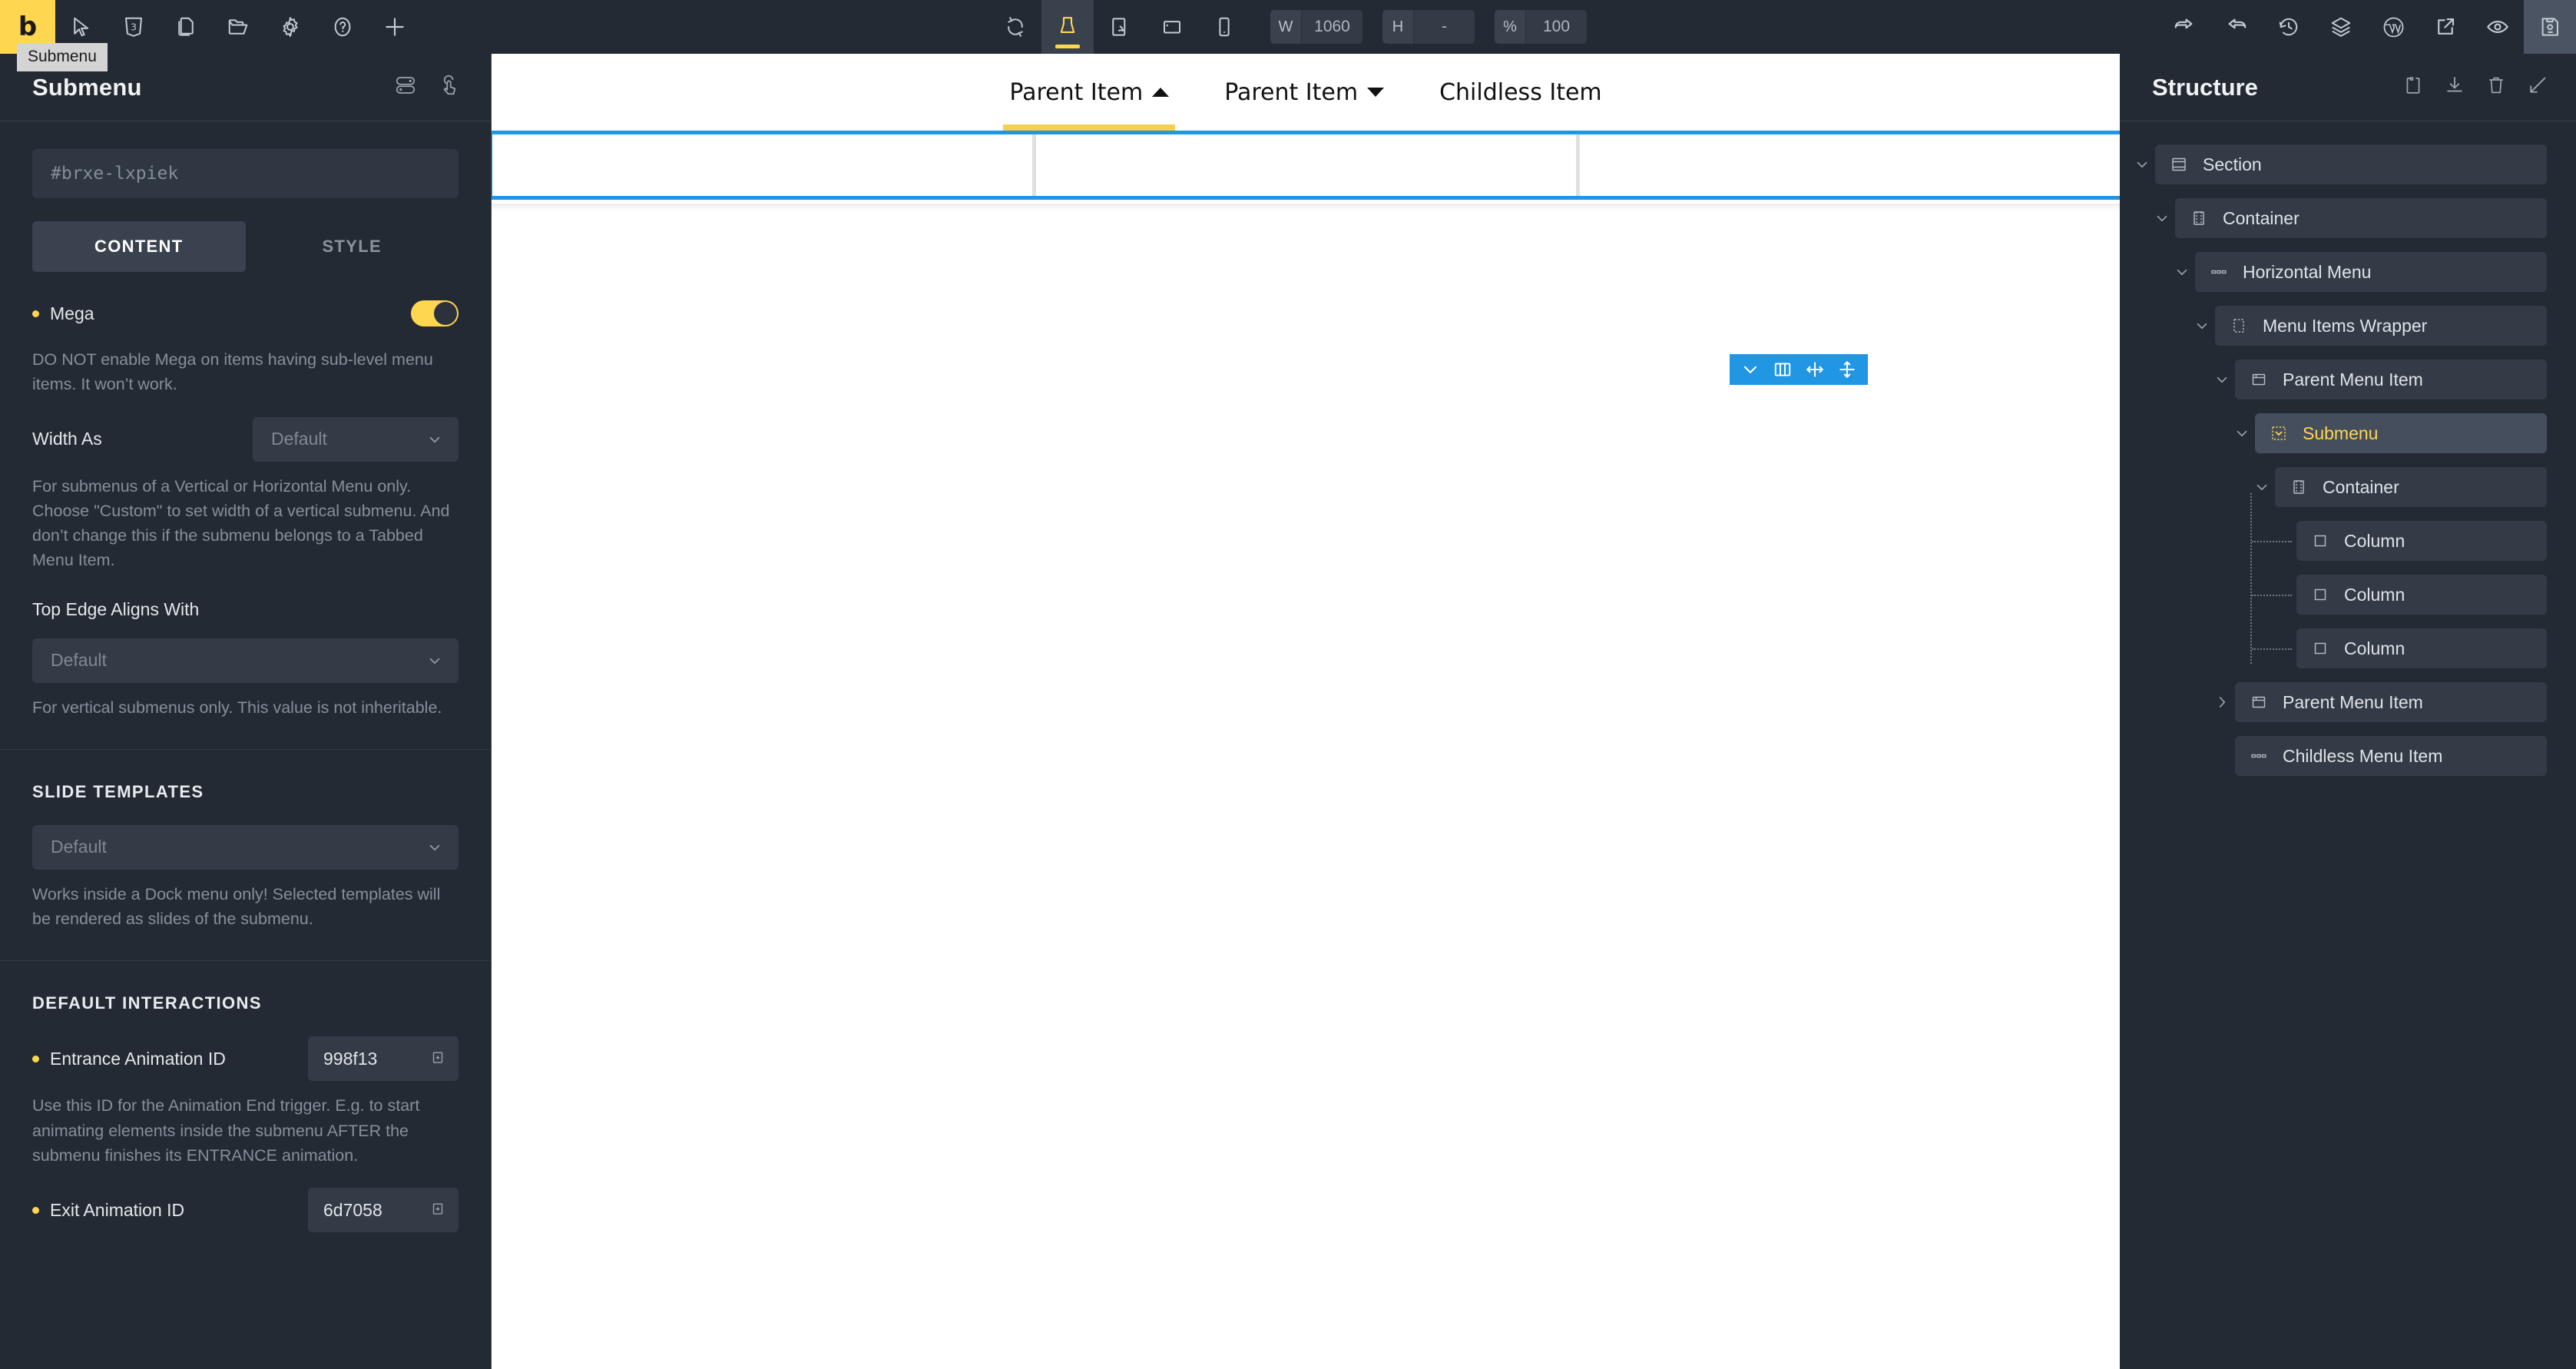 The image size is (2576, 1369). What do you see at coordinates (2279, 433) in the screenshot?
I see `submenu-icon` at bounding box center [2279, 433].